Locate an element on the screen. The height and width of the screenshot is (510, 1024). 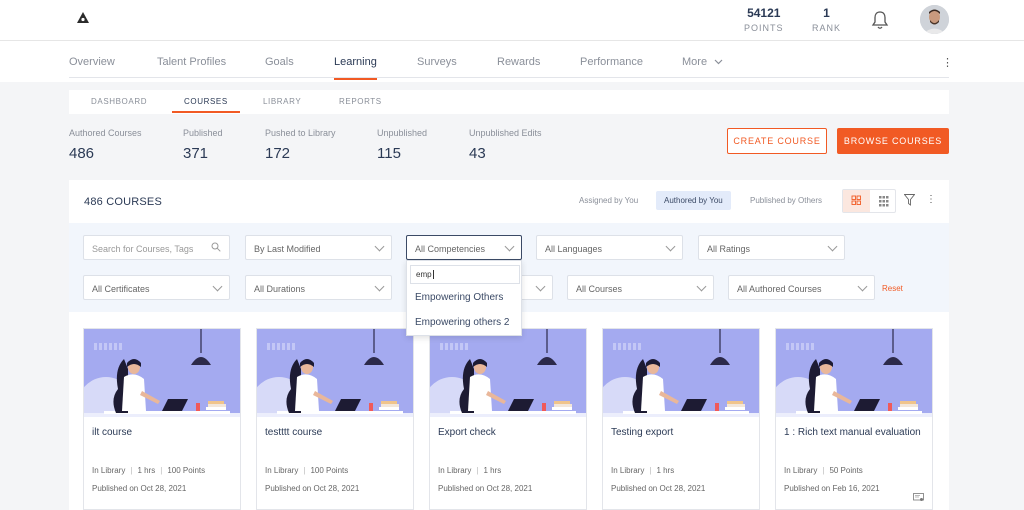
ratings-value: All Ratings is located at coordinates (729, 249).